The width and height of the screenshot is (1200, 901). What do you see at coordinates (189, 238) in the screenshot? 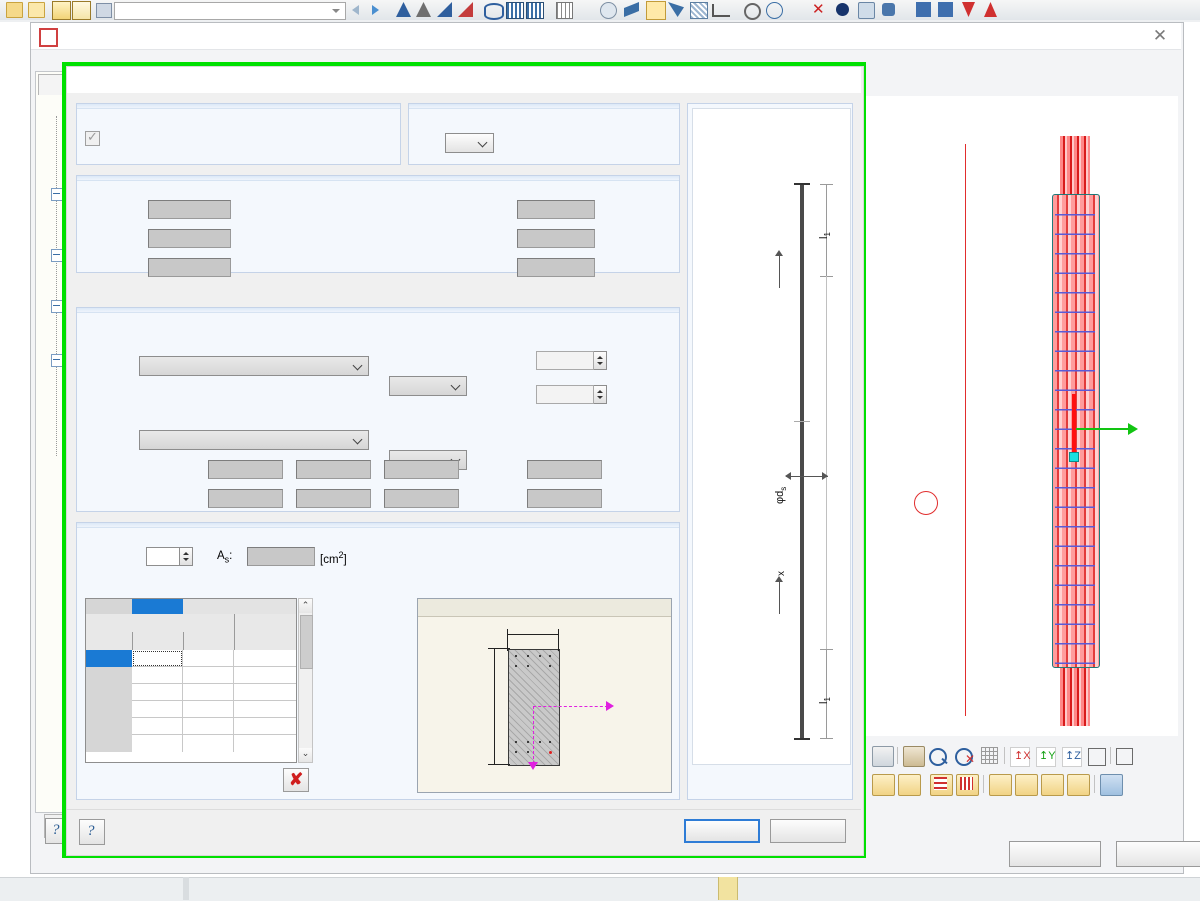
I see `to-field` at bounding box center [189, 238].